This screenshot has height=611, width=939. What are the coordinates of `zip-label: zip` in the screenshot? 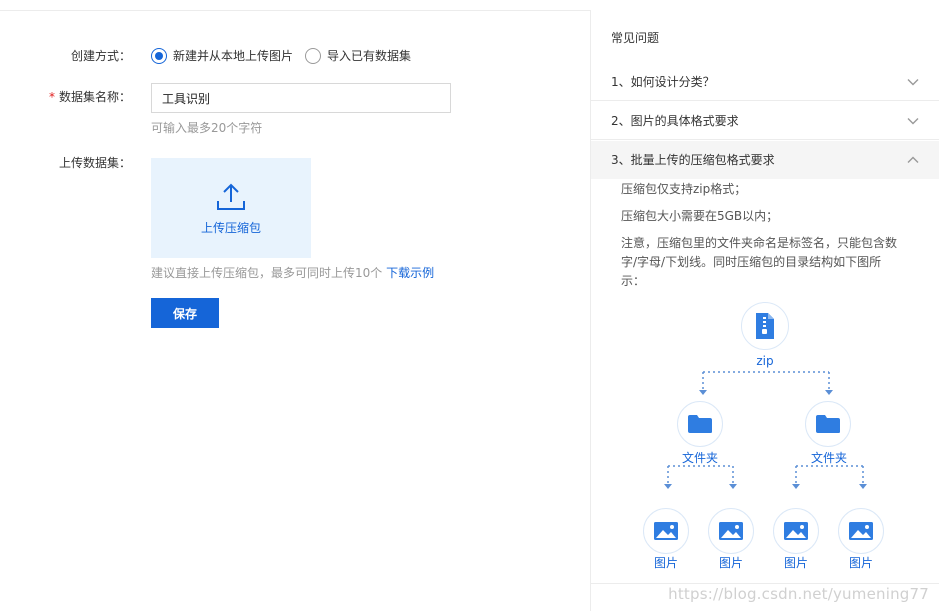 It's located at (765, 361).